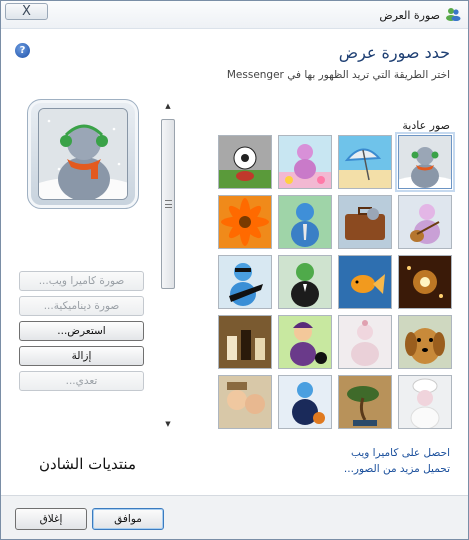 This screenshot has height=540, width=469. Describe the element at coordinates (453, 14) in the screenshot. I see `messenger-icon` at that location.